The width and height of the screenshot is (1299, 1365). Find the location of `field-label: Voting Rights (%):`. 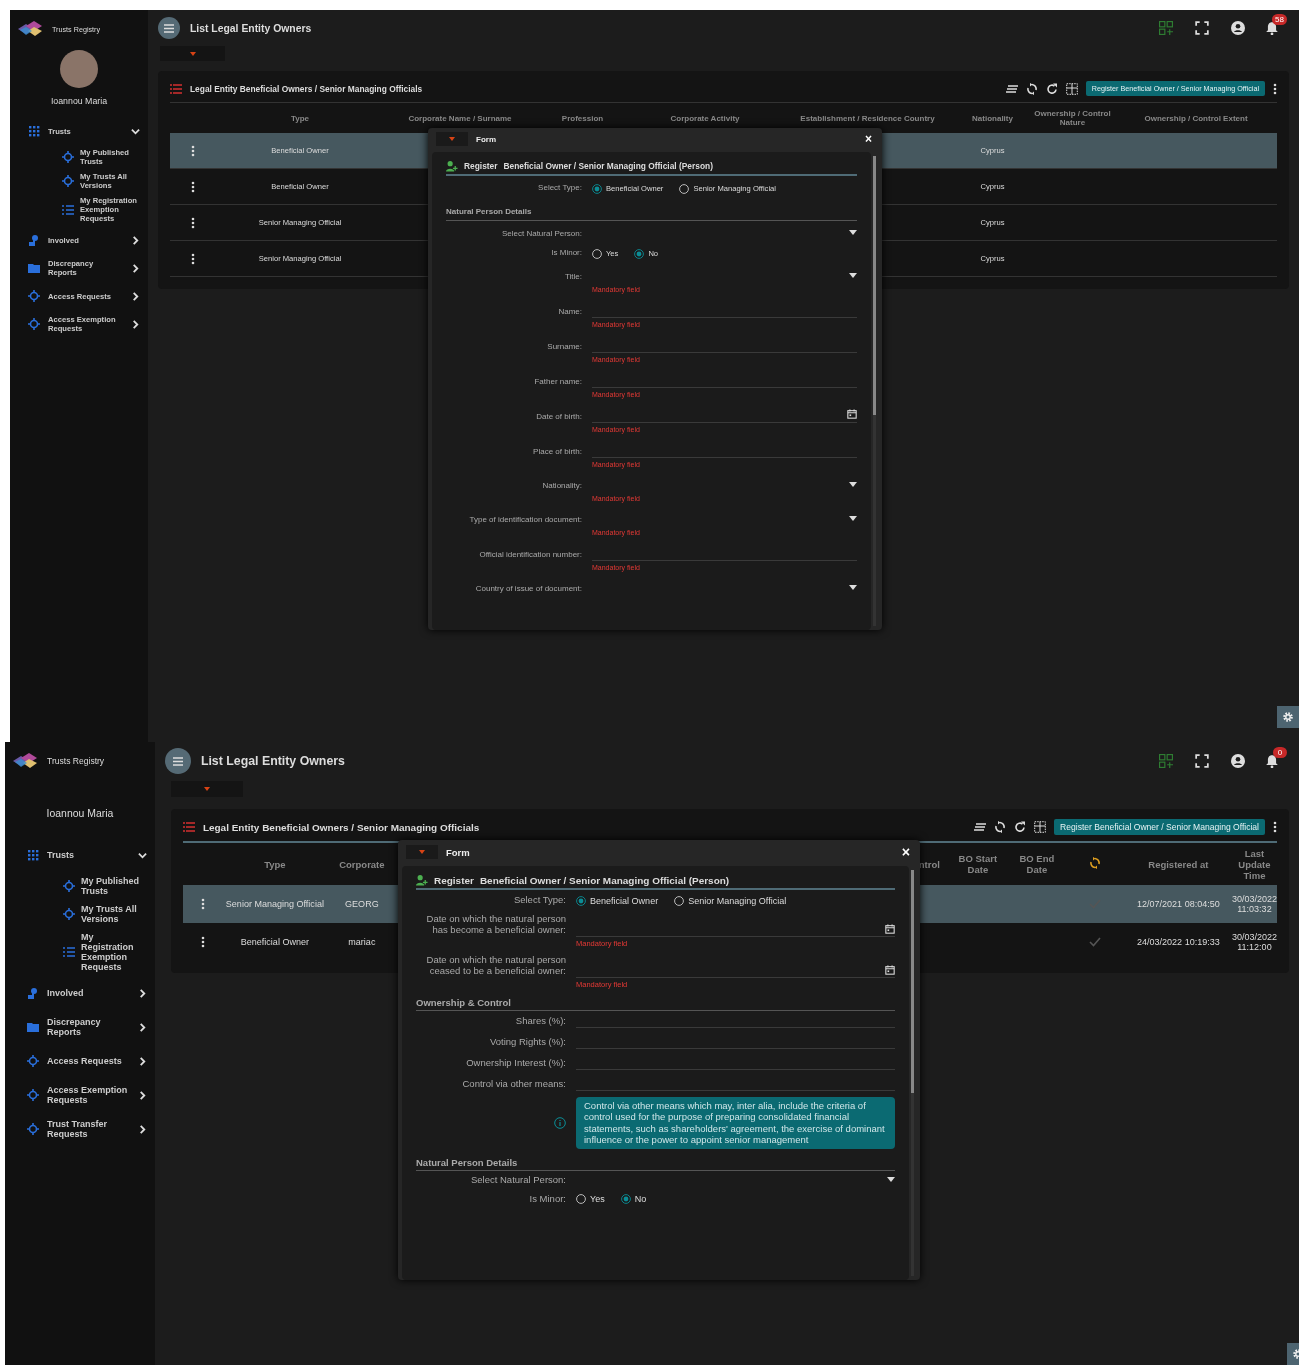

field-label: Voting Rights (%): is located at coordinates (527, 1042).